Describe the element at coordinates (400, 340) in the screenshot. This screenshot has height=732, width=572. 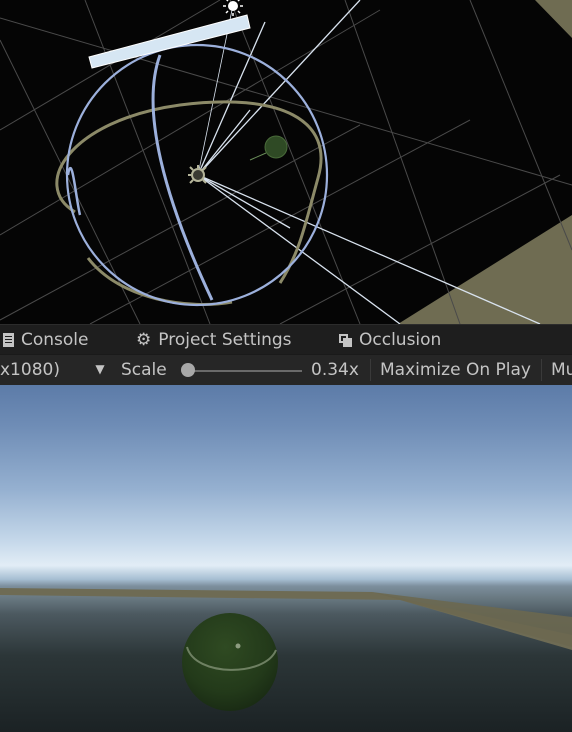
I see `tab-occlusion-label: Occlusion` at that location.